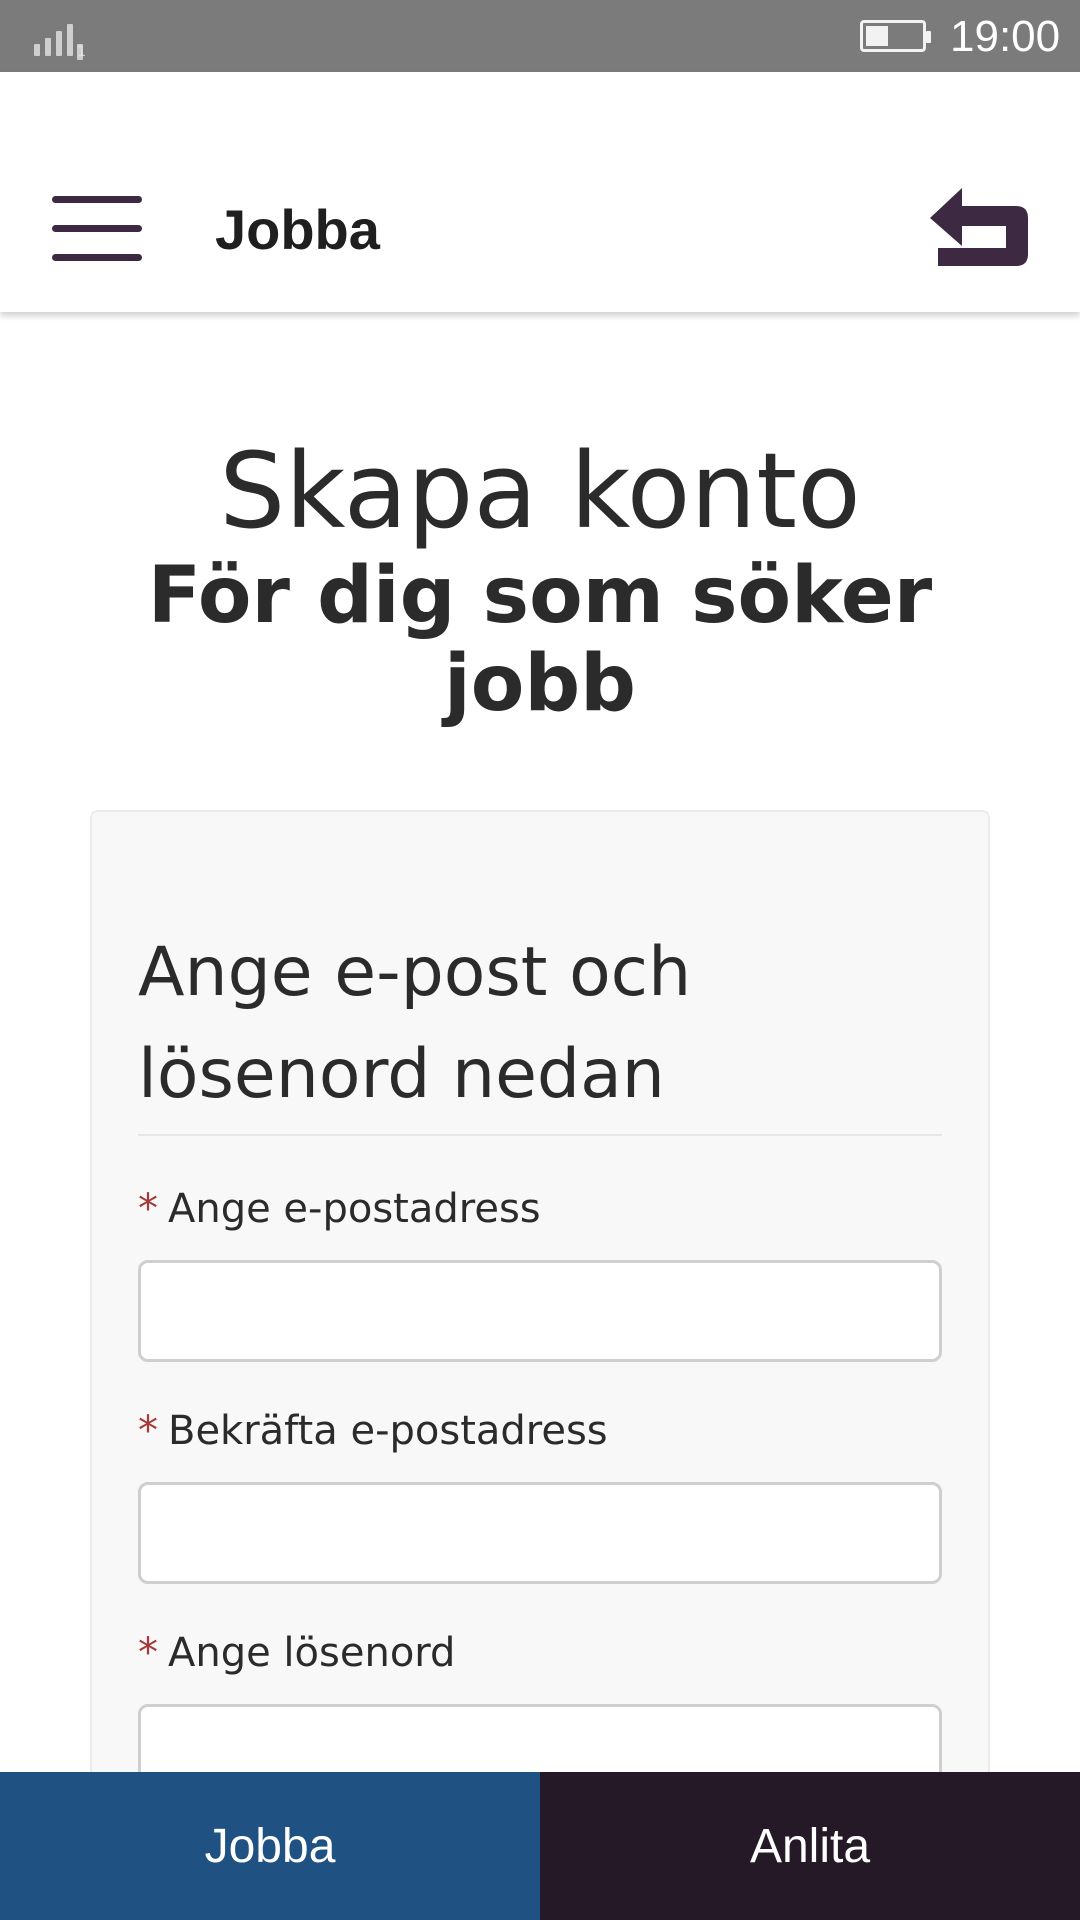 The height and width of the screenshot is (1920, 1080). I want to click on password-label-text: Ange lösenord, so click(312, 1653).